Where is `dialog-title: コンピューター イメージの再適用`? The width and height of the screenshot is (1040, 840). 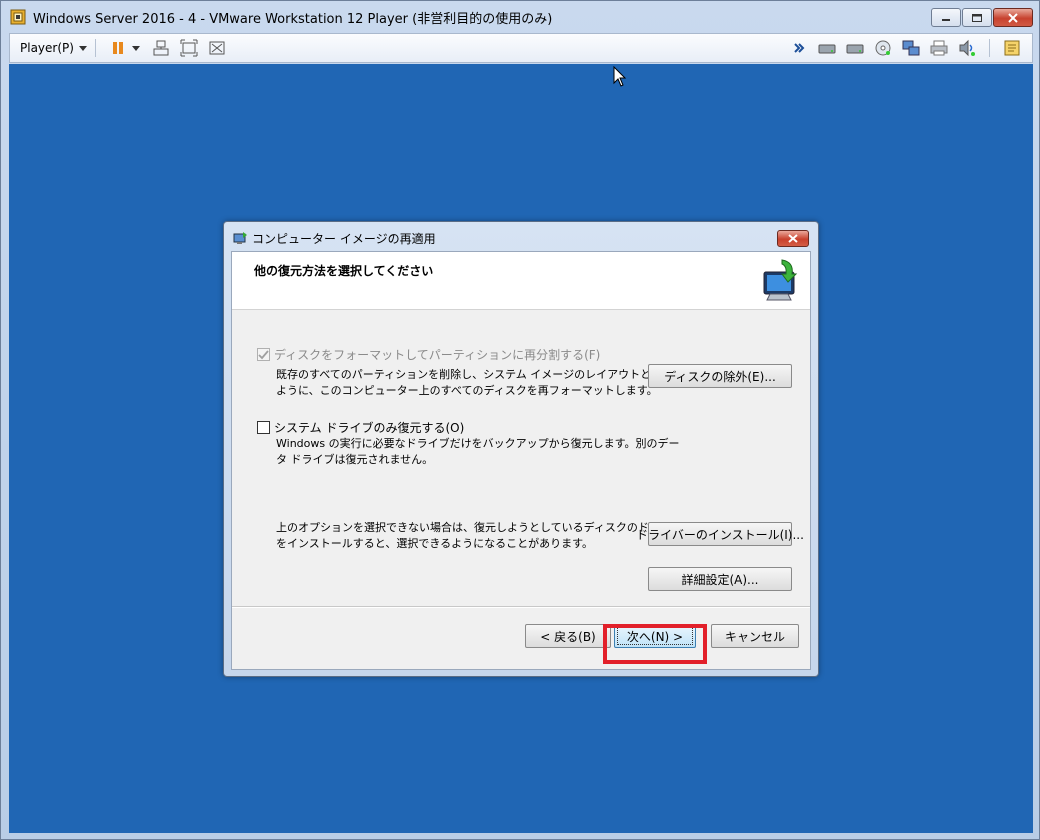
dialog-title: コンピューター イメージの再適用 is located at coordinates (344, 239).